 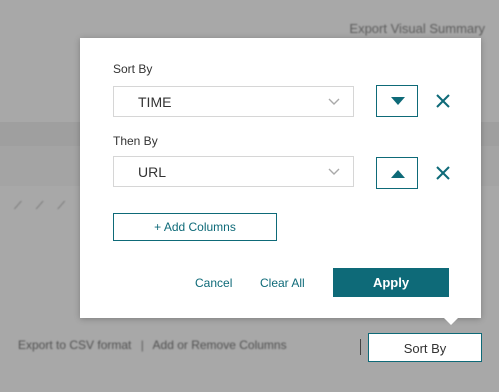 What do you see at coordinates (360, 347) in the screenshot?
I see `footer-divider` at bounding box center [360, 347].